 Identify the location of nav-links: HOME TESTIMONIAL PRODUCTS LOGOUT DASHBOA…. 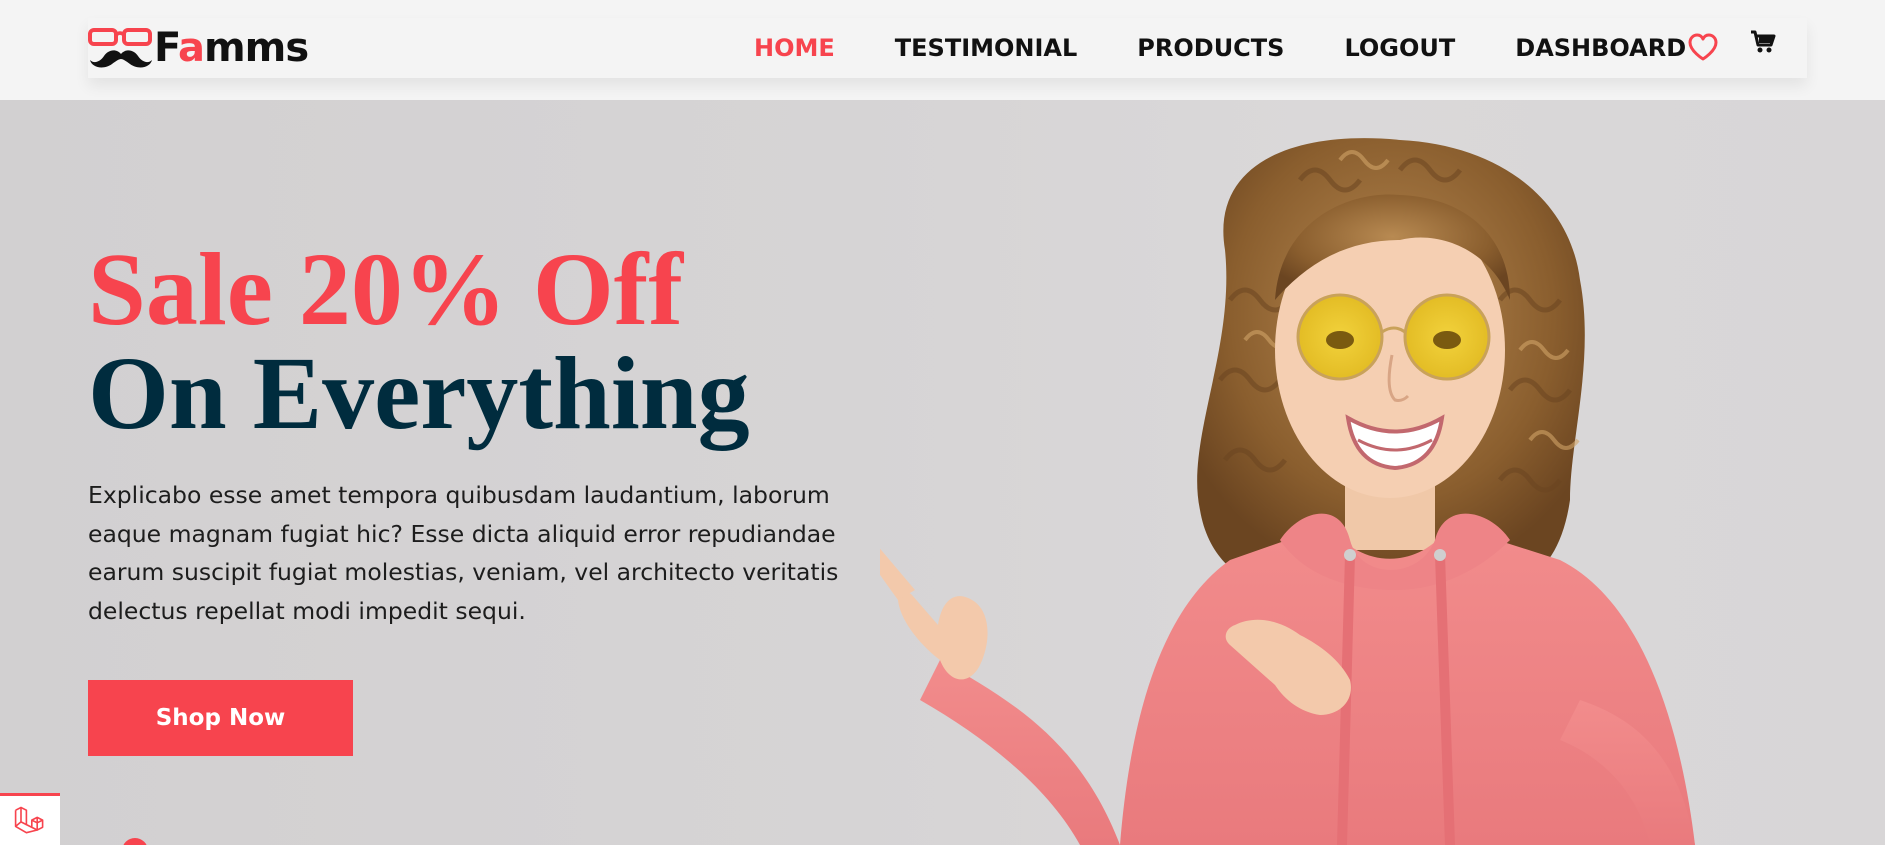
(1220, 48).